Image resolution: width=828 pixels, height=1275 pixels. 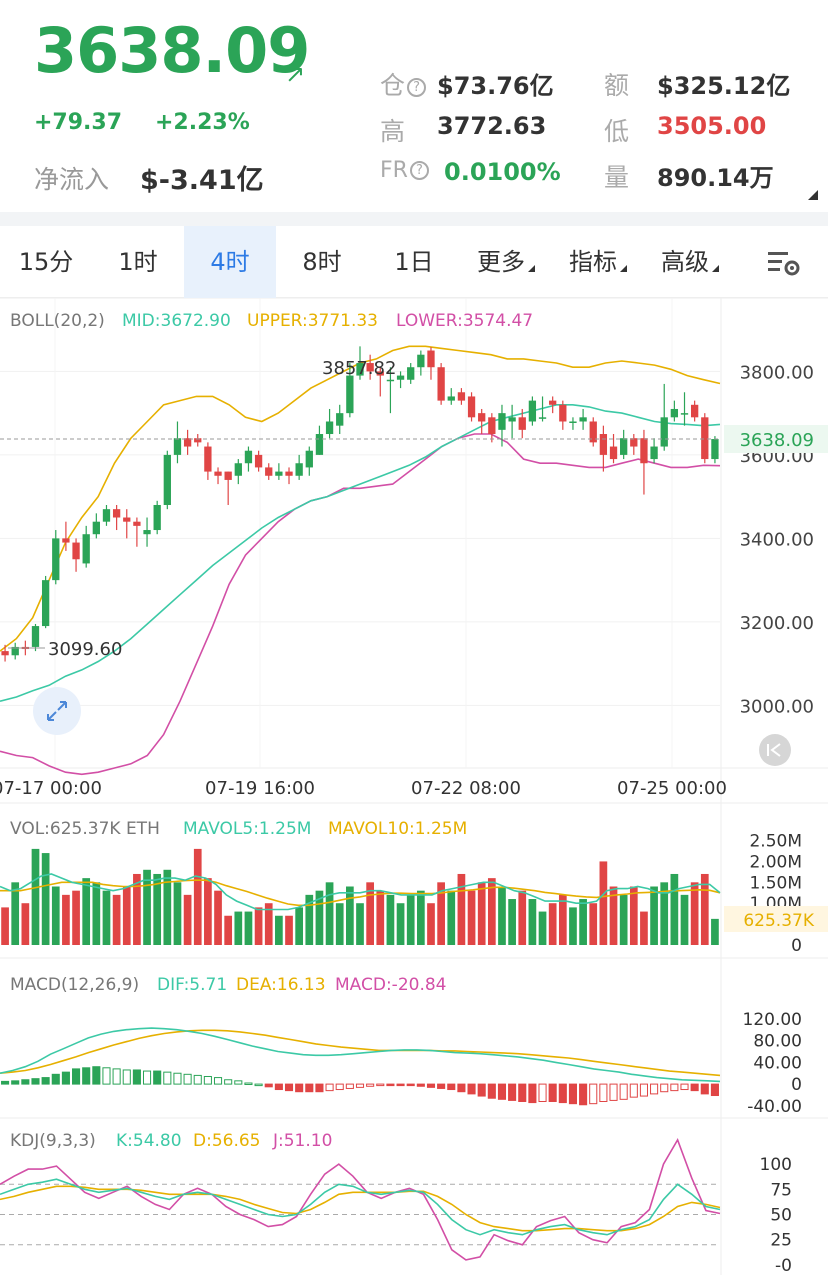 What do you see at coordinates (813, 195) in the screenshot?
I see `expand-corner-icon` at bounding box center [813, 195].